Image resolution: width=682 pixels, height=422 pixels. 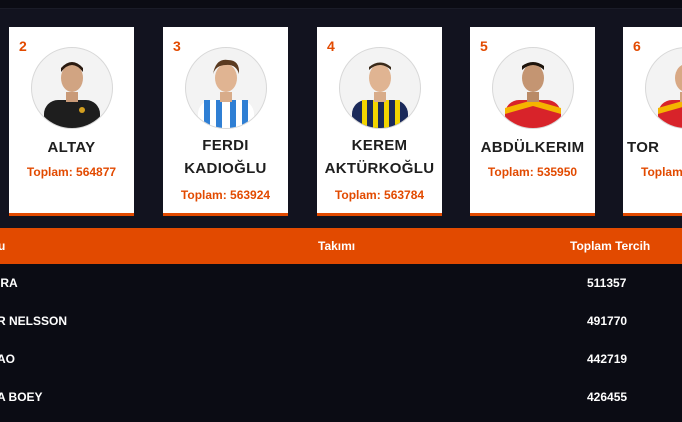 What do you see at coordinates (3, 246) in the screenshot?
I see `player-column-header: u` at bounding box center [3, 246].